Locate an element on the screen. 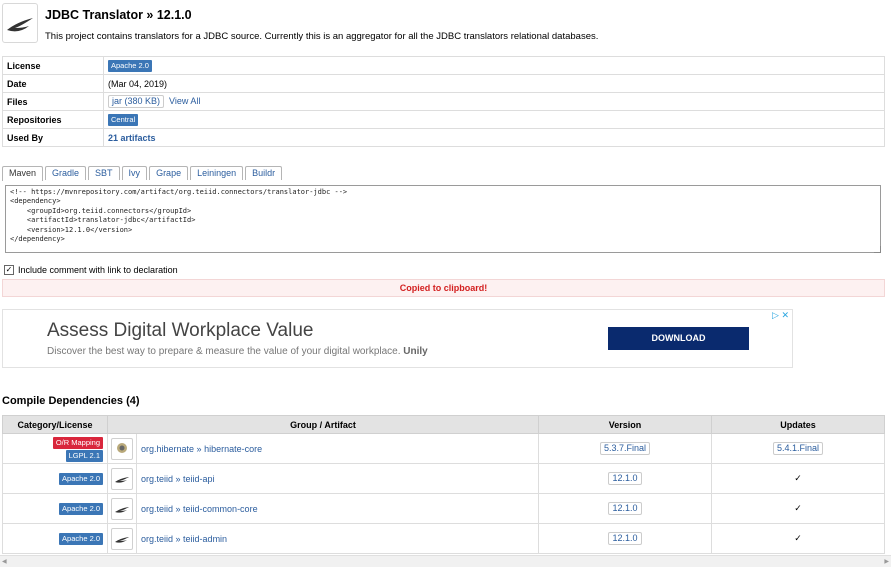 This screenshot has height=567, width=891. artifact-link: teiid-admin is located at coordinates (205, 539).